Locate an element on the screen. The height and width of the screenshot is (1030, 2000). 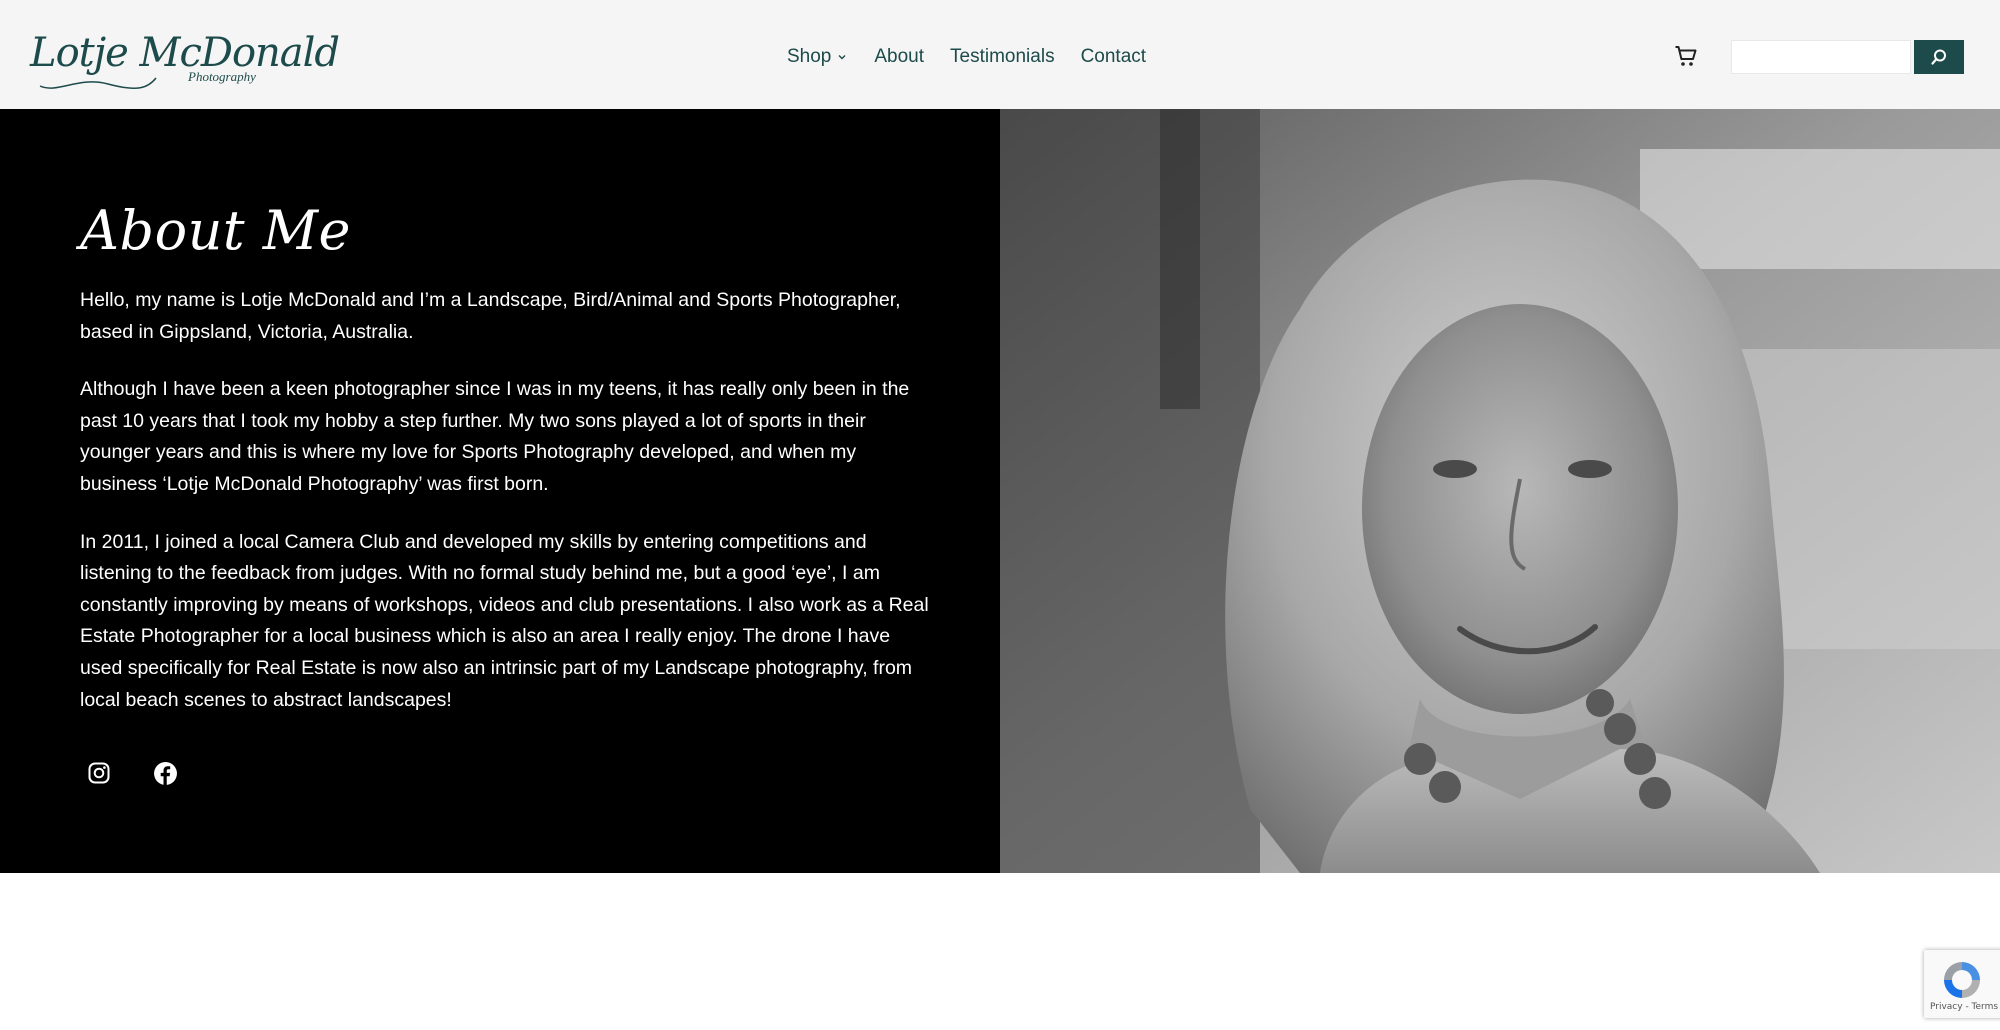
social-links is located at coordinates (505, 773).